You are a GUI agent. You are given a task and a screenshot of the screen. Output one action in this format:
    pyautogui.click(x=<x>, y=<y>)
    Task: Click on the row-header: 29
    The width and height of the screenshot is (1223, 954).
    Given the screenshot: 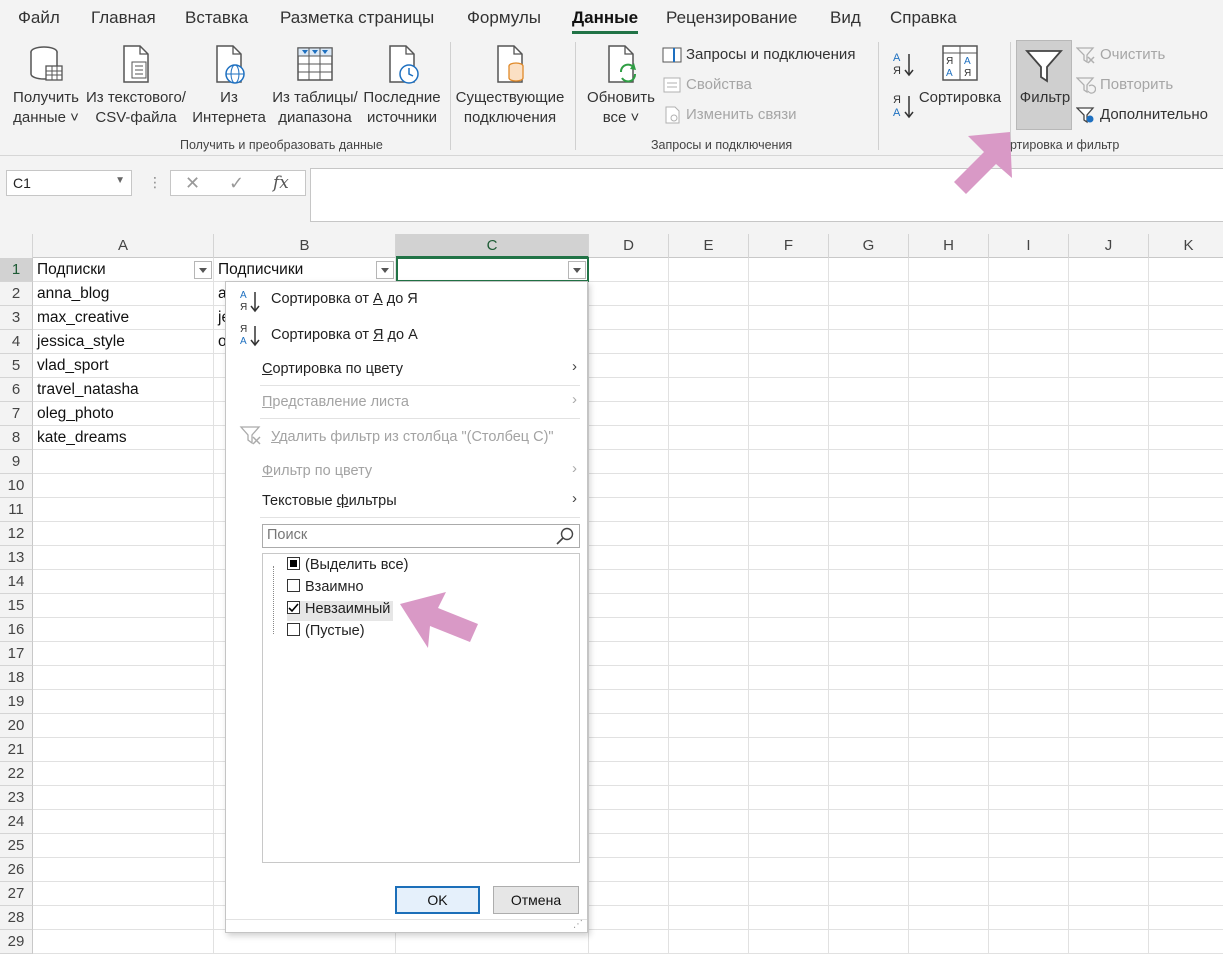 What is the action you would take?
    pyautogui.click(x=16, y=942)
    